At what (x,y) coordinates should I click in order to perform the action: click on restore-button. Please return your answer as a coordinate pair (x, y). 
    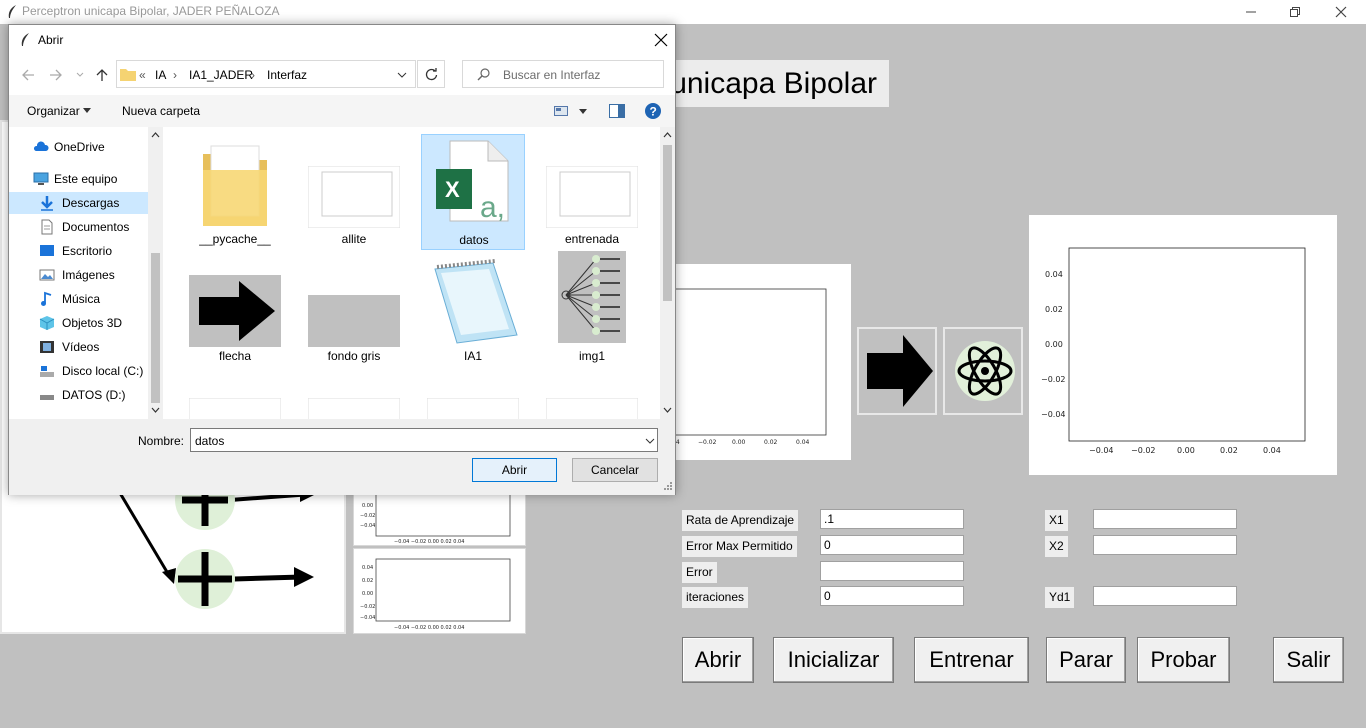
    Looking at the image, I should click on (1295, 12).